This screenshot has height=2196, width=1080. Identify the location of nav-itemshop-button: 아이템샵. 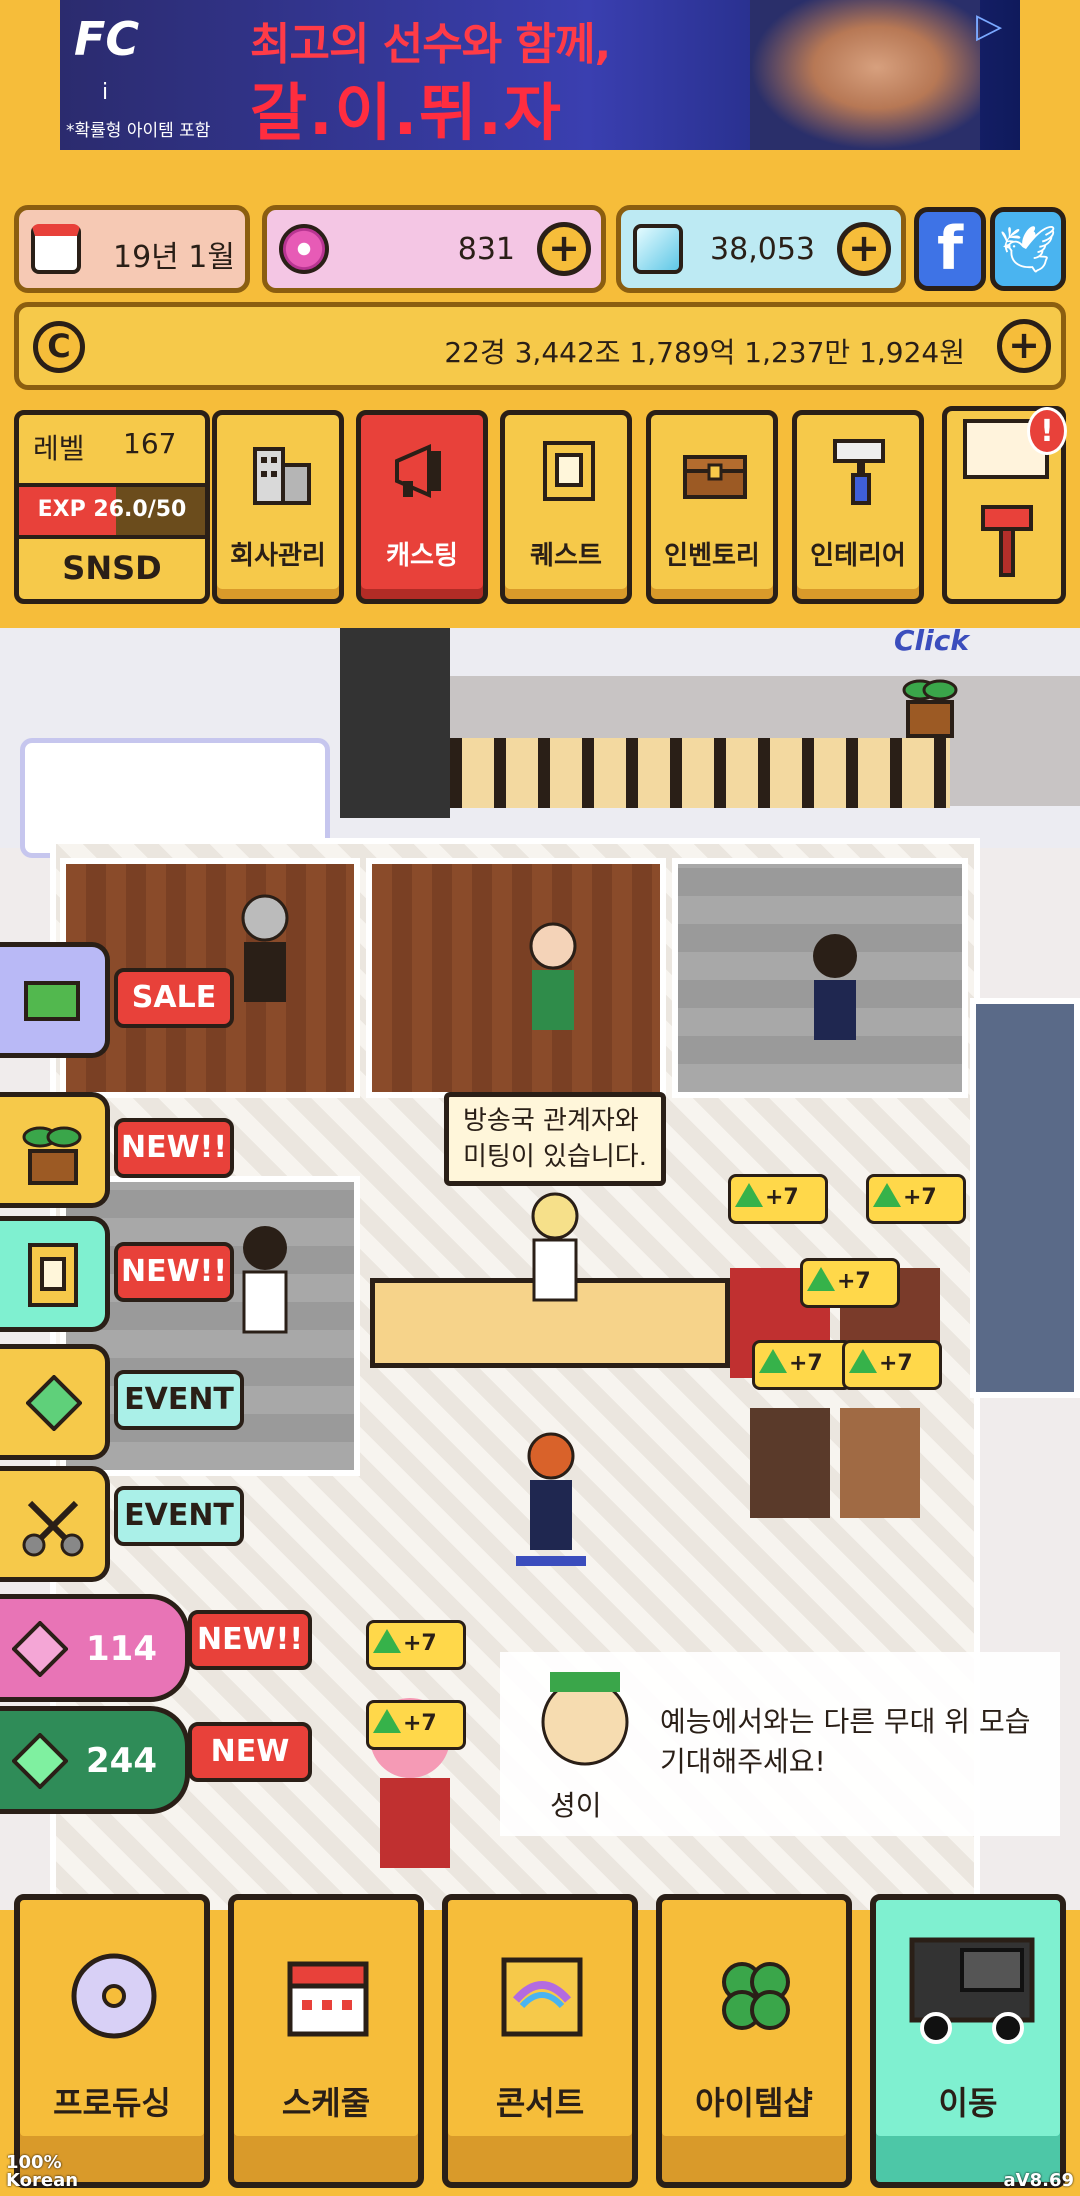
(754, 2041).